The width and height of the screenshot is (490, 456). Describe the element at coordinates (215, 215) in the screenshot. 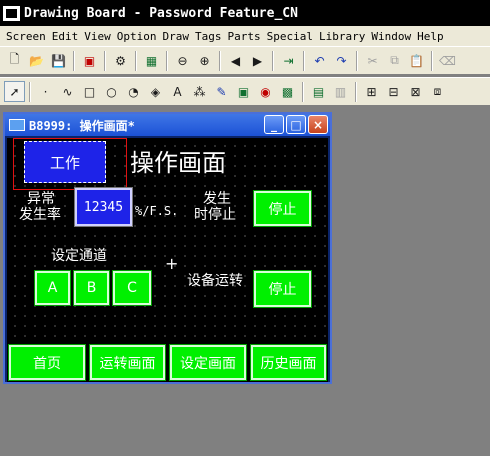

I see `stop-on-label-line2: 时停止` at that location.